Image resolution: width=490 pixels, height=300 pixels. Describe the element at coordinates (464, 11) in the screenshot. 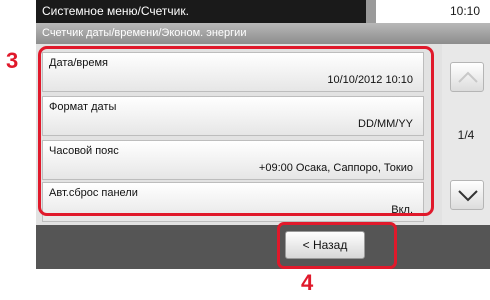

I see `clock: 10:10` at that location.